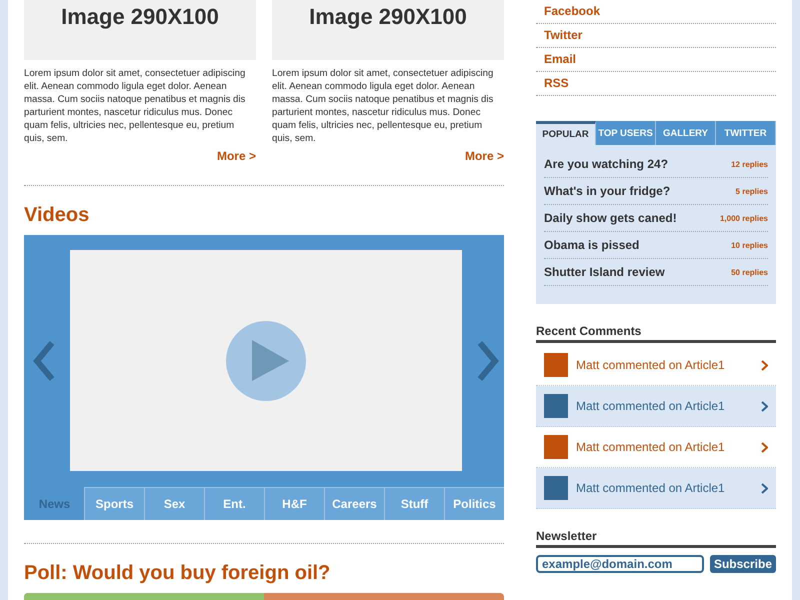 The image size is (800, 600). I want to click on email-field: example@domain.com, so click(620, 564).